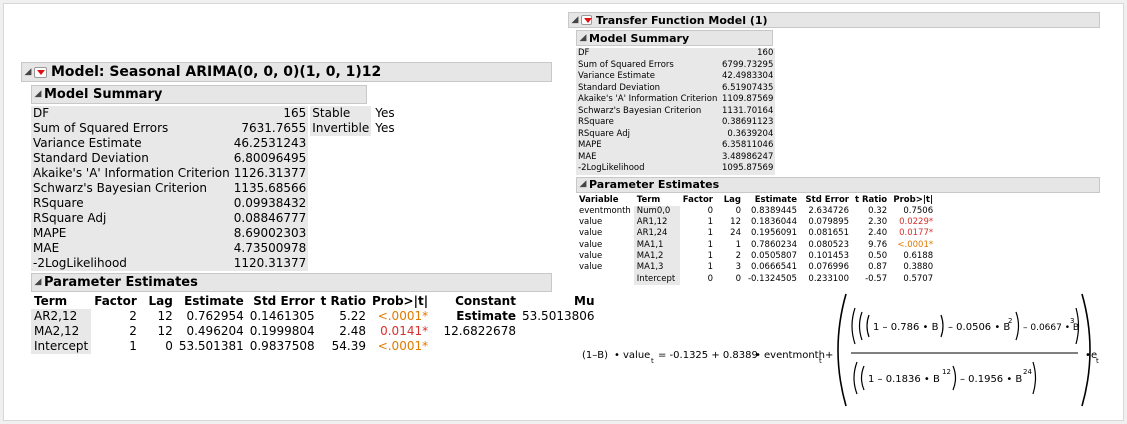  What do you see at coordinates (282, 346) in the screenshot?
I see `cell-stderr: 0.9837508` at bounding box center [282, 346].